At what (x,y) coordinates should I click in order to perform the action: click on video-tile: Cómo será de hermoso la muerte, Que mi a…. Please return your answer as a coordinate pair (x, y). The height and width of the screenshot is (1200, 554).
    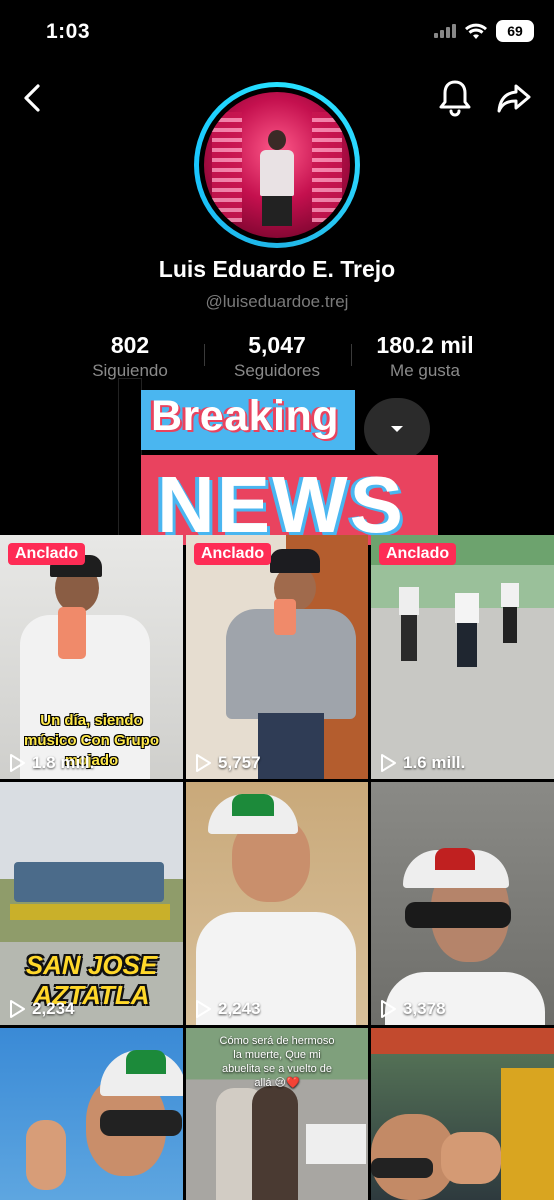
    Looking at the image, I should click on (277, 1114).